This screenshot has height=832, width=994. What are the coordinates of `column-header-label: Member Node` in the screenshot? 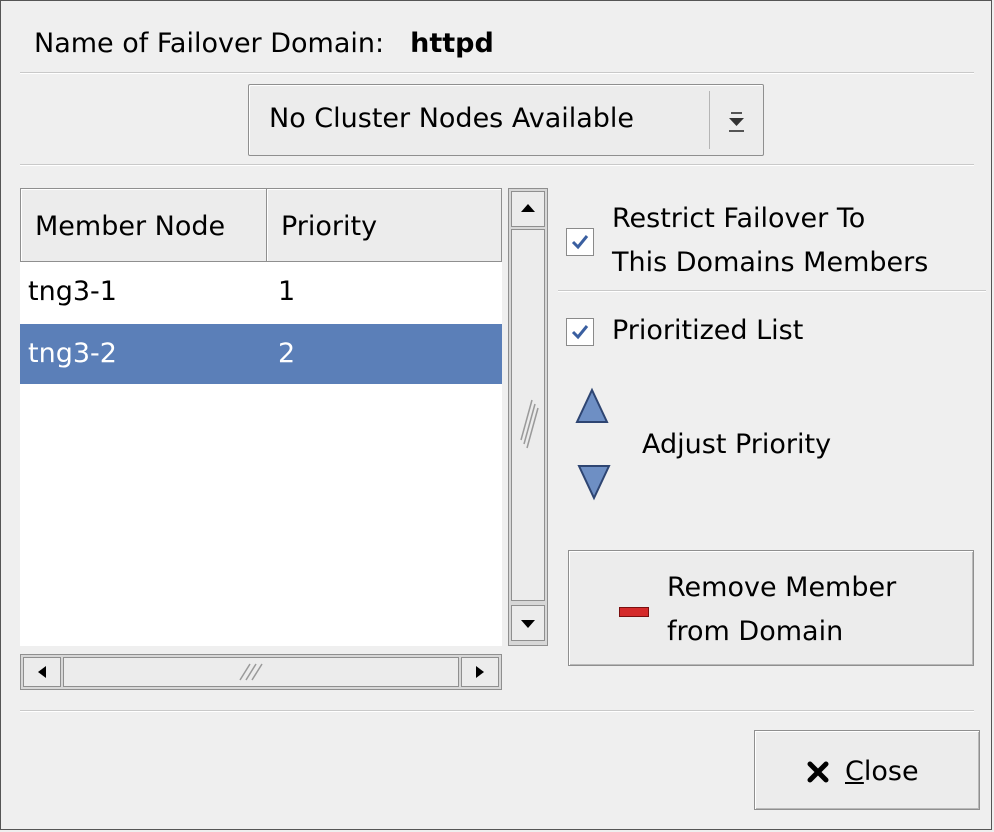 It's located at (130, 226).